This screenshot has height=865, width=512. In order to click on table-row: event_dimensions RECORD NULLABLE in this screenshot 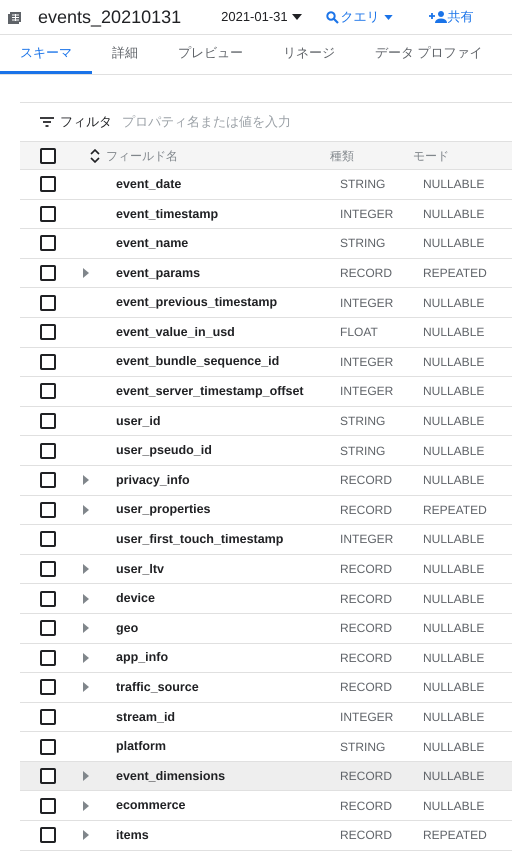, I will do `click(266, 777)`.